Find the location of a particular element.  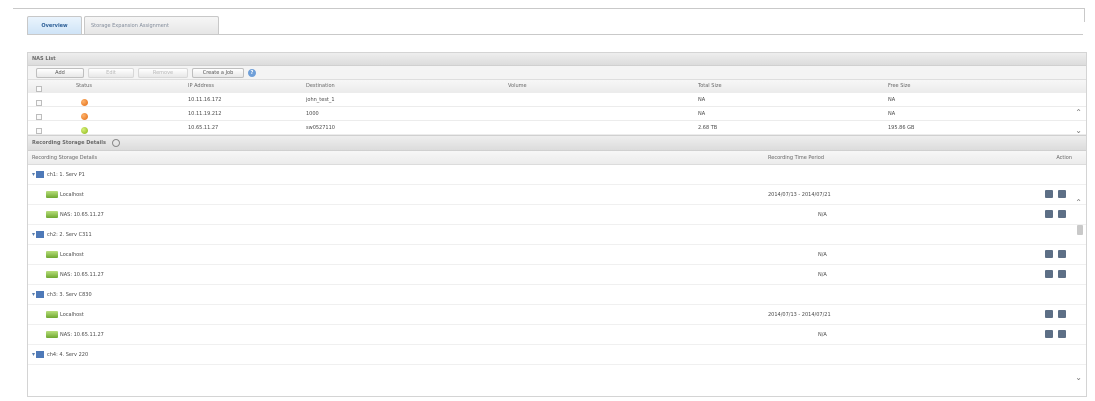

nas-toolbar: Add Edit Remove Create a Job ? is located at coordinates (557, 73).